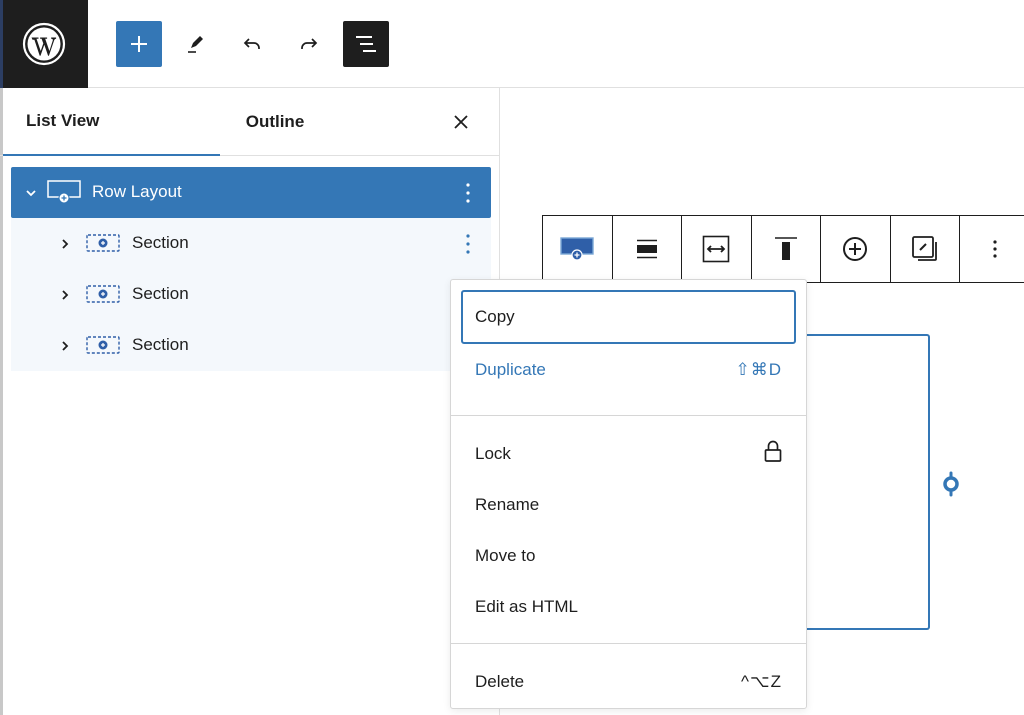 The height and width of the screenshot is (715, 1024). I want to click on add-block-button, so click(139, 44).